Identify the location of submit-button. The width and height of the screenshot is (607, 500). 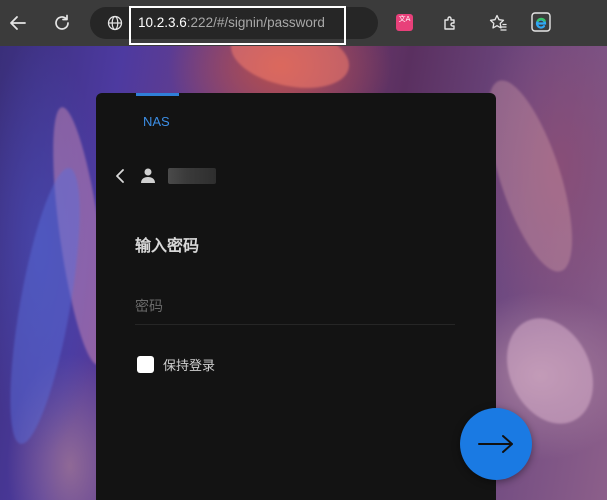
(496, 444).